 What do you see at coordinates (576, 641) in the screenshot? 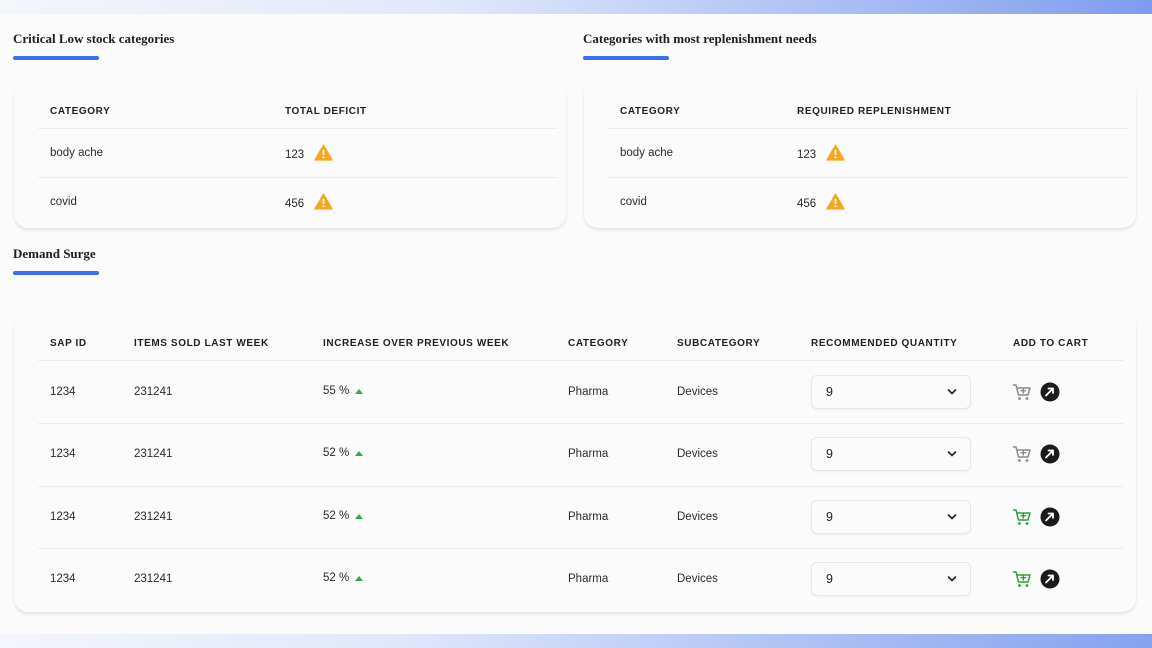
I see `bottom-gradient-bar` at bounding box center [576, 641].